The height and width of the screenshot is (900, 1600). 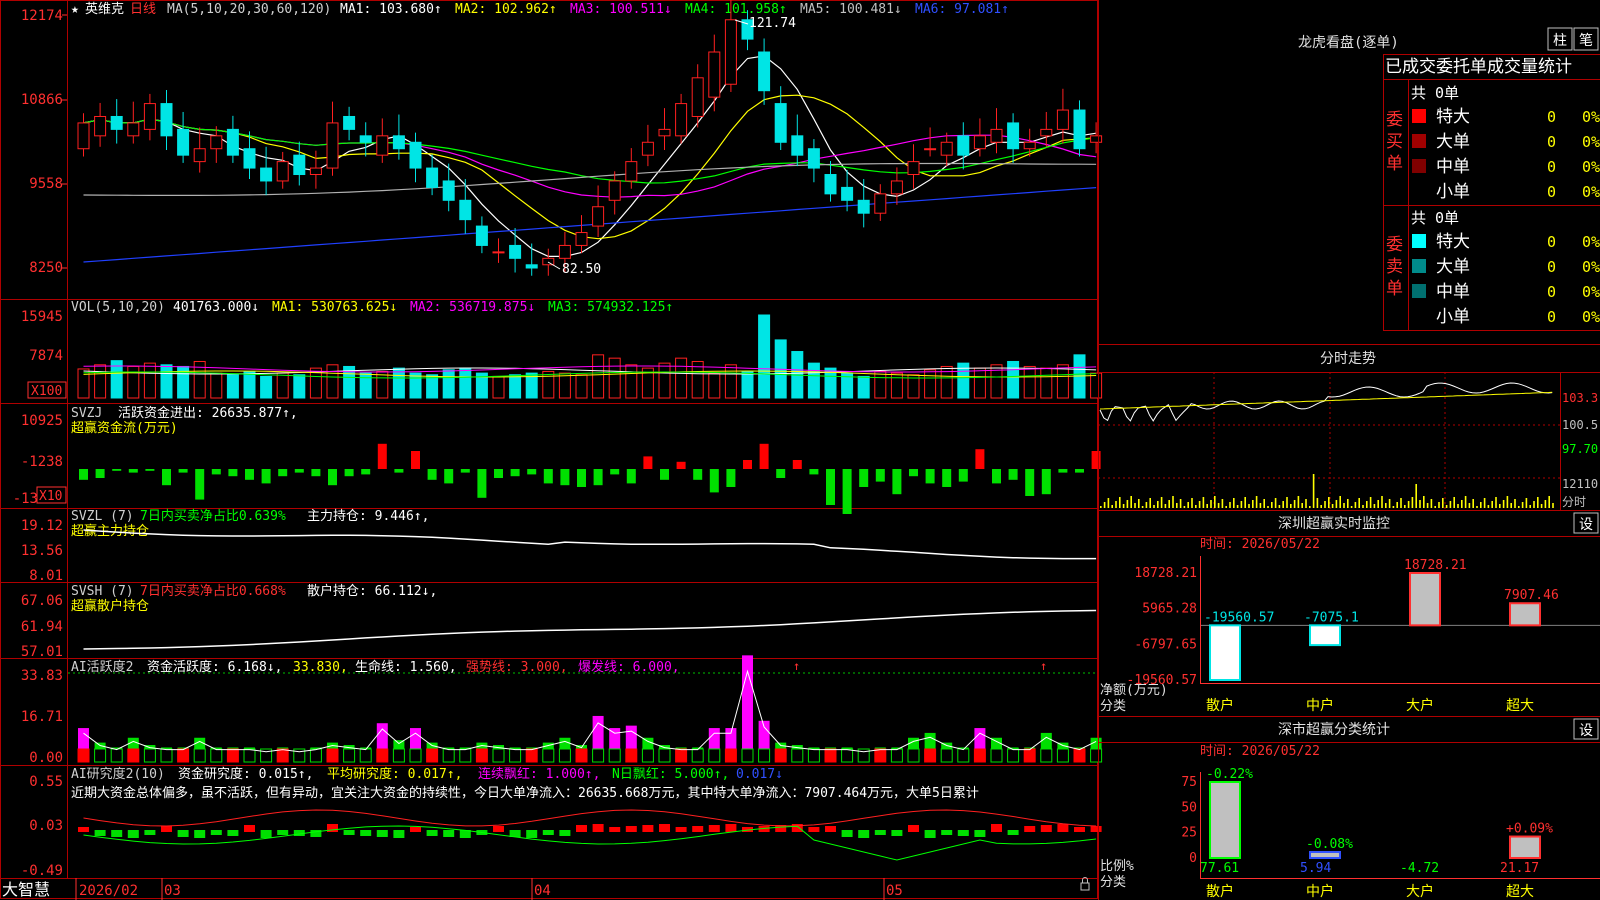 What do you see at coordinates (1189, 782) in the screenshot?
I see `y-tick: 75` at bounding box center [1189, 782].